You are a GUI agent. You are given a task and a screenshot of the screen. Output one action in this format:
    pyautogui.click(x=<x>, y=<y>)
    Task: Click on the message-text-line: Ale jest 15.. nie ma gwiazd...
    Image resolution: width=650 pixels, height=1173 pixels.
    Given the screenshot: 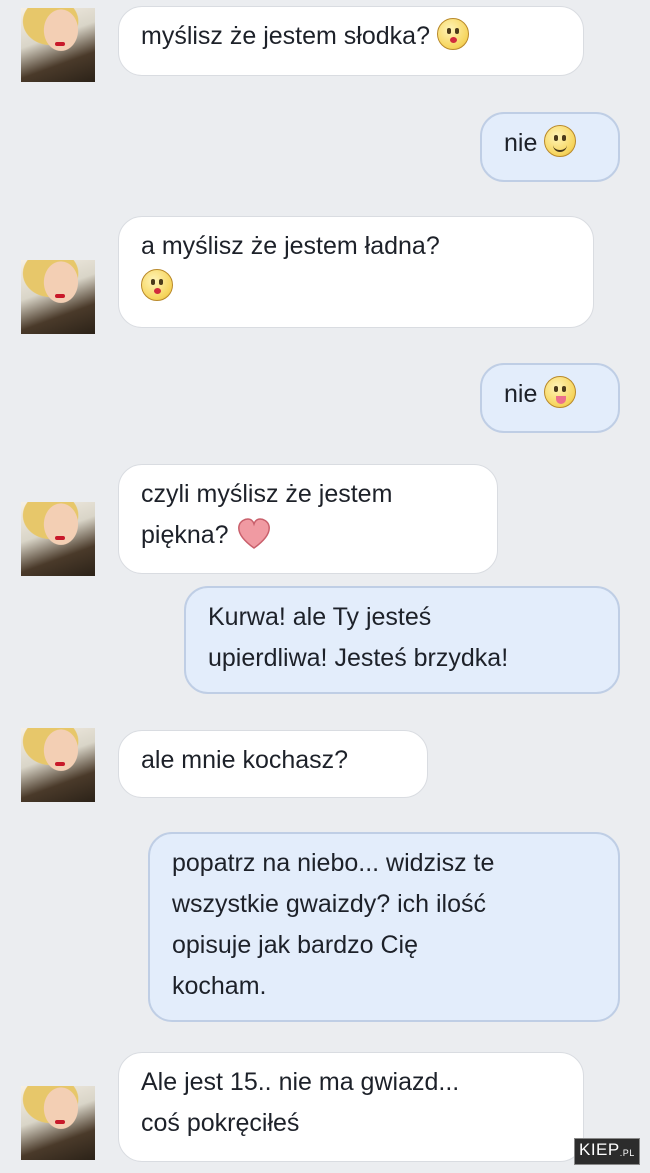 What is the action you would take?
    pyautogui.click(x=300, y=1082)
    